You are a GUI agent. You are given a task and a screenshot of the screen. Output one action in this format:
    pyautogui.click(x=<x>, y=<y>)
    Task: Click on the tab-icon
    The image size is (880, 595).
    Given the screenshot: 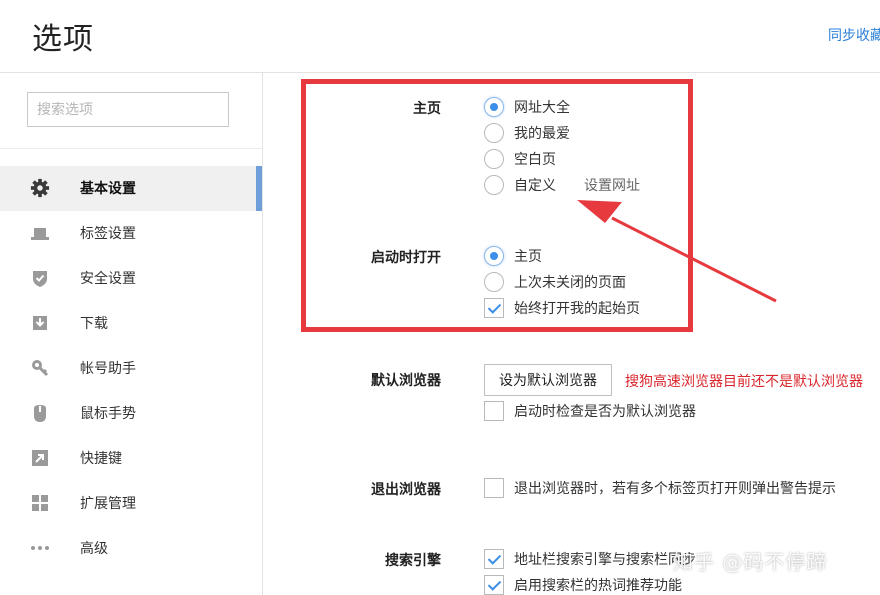 What is the action you would take?
    pyautogui.click(x=40, y=233)
    